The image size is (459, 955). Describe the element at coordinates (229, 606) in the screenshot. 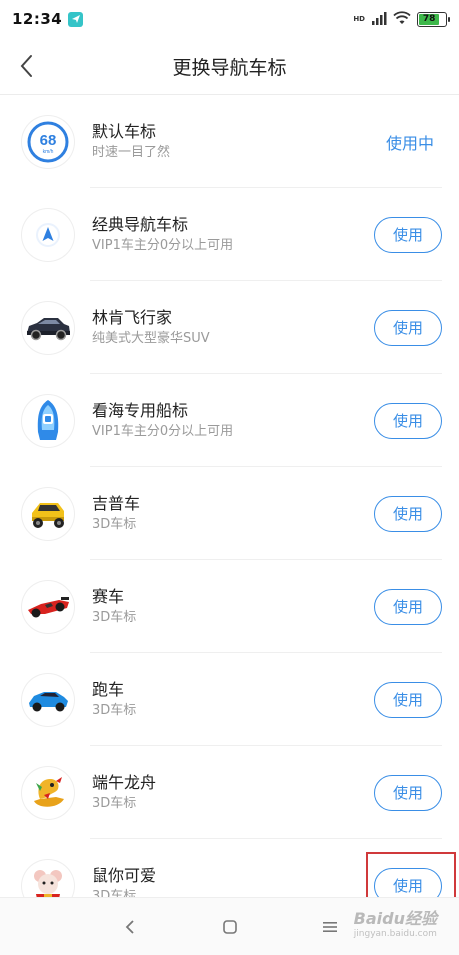

I see `list-item: 赛车 3D车标 使用` at that location.